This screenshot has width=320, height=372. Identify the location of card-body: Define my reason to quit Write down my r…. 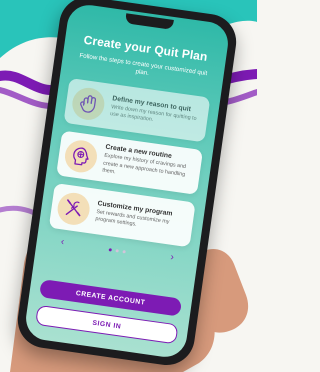
(156, 113).